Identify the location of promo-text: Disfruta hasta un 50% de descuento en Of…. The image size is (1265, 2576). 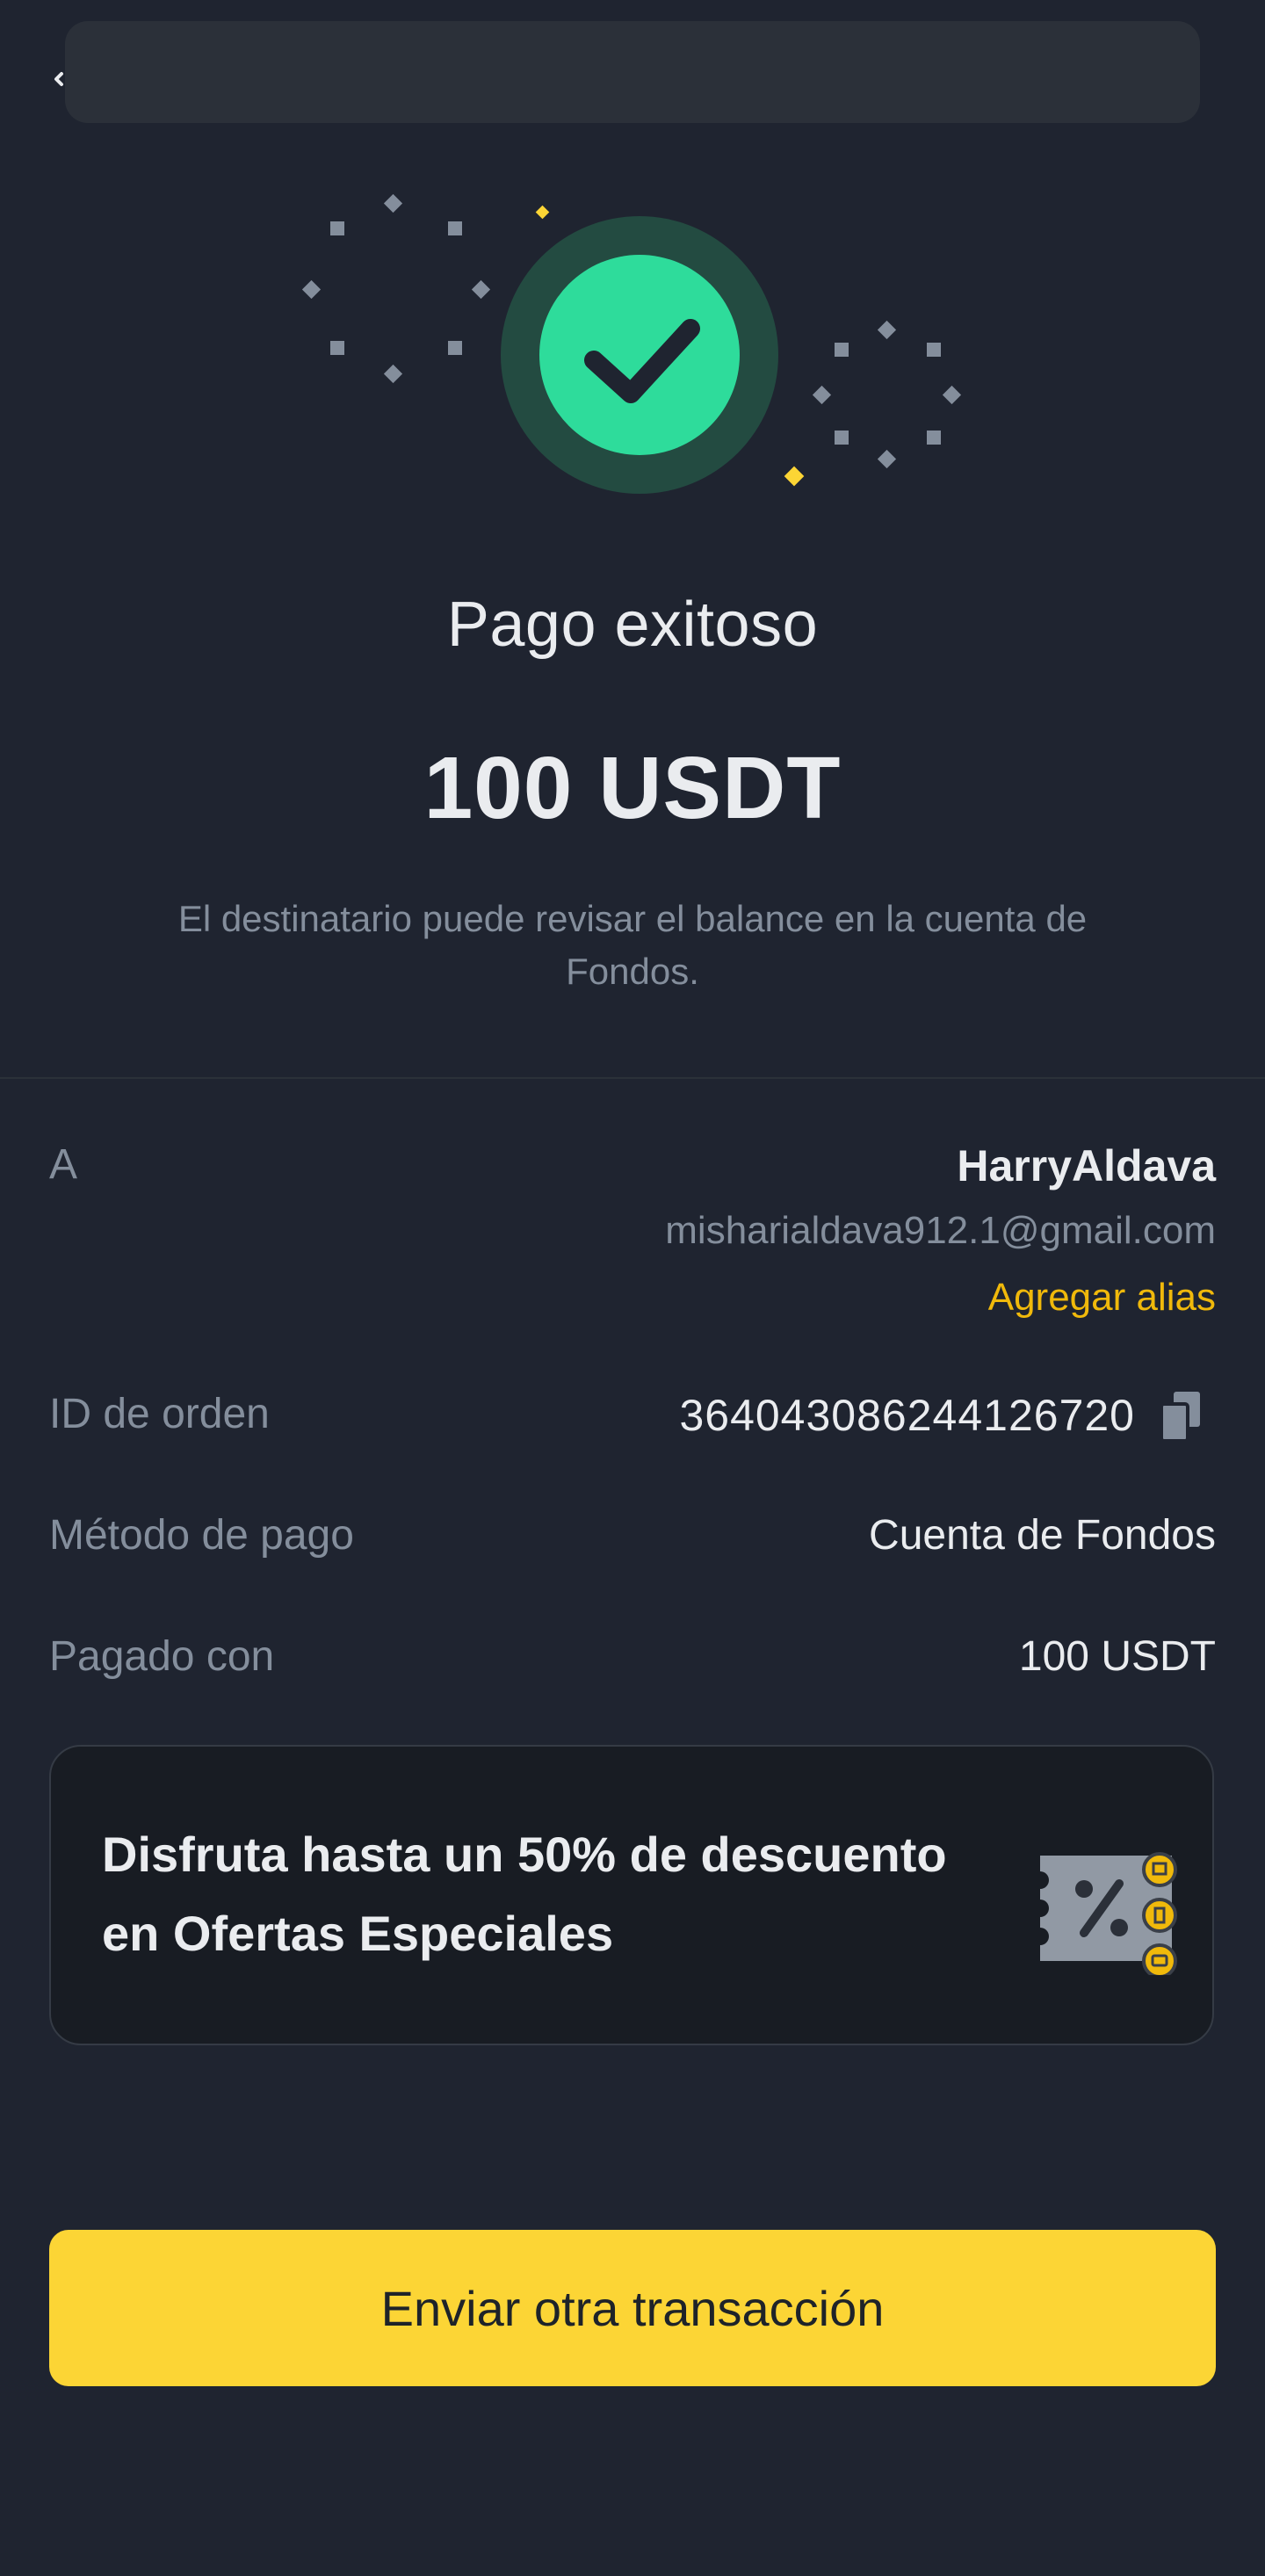
(525, 1894).